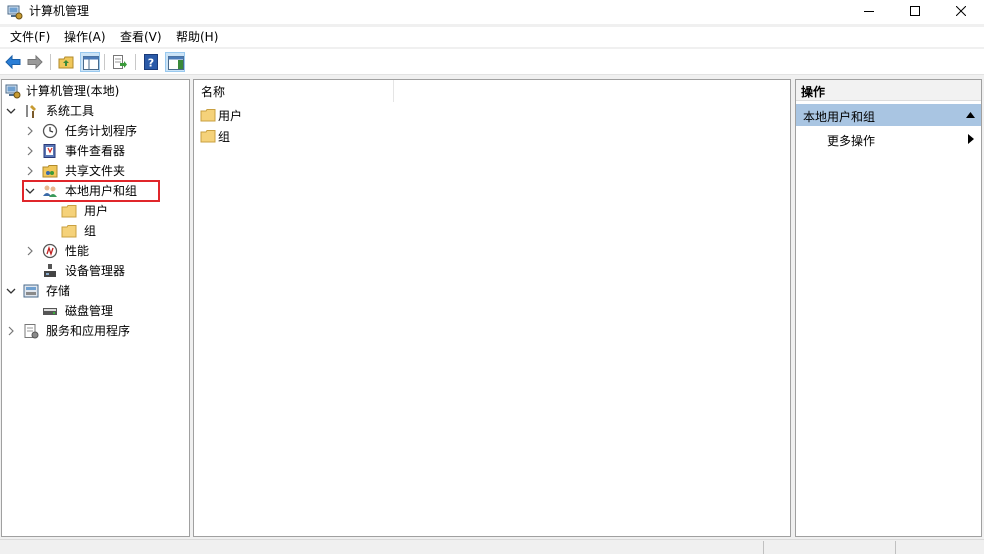 This screenshot has height=554, width=984. I want to click on maximize-icon, so click(915, 11).